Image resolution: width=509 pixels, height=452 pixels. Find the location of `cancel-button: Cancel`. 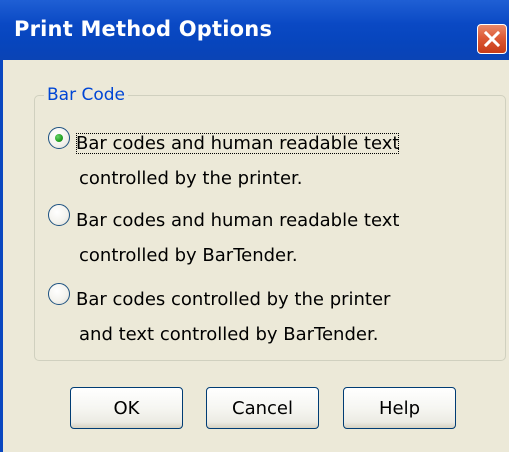

cancel-button: Cancel is located at coordinates (262, 408).